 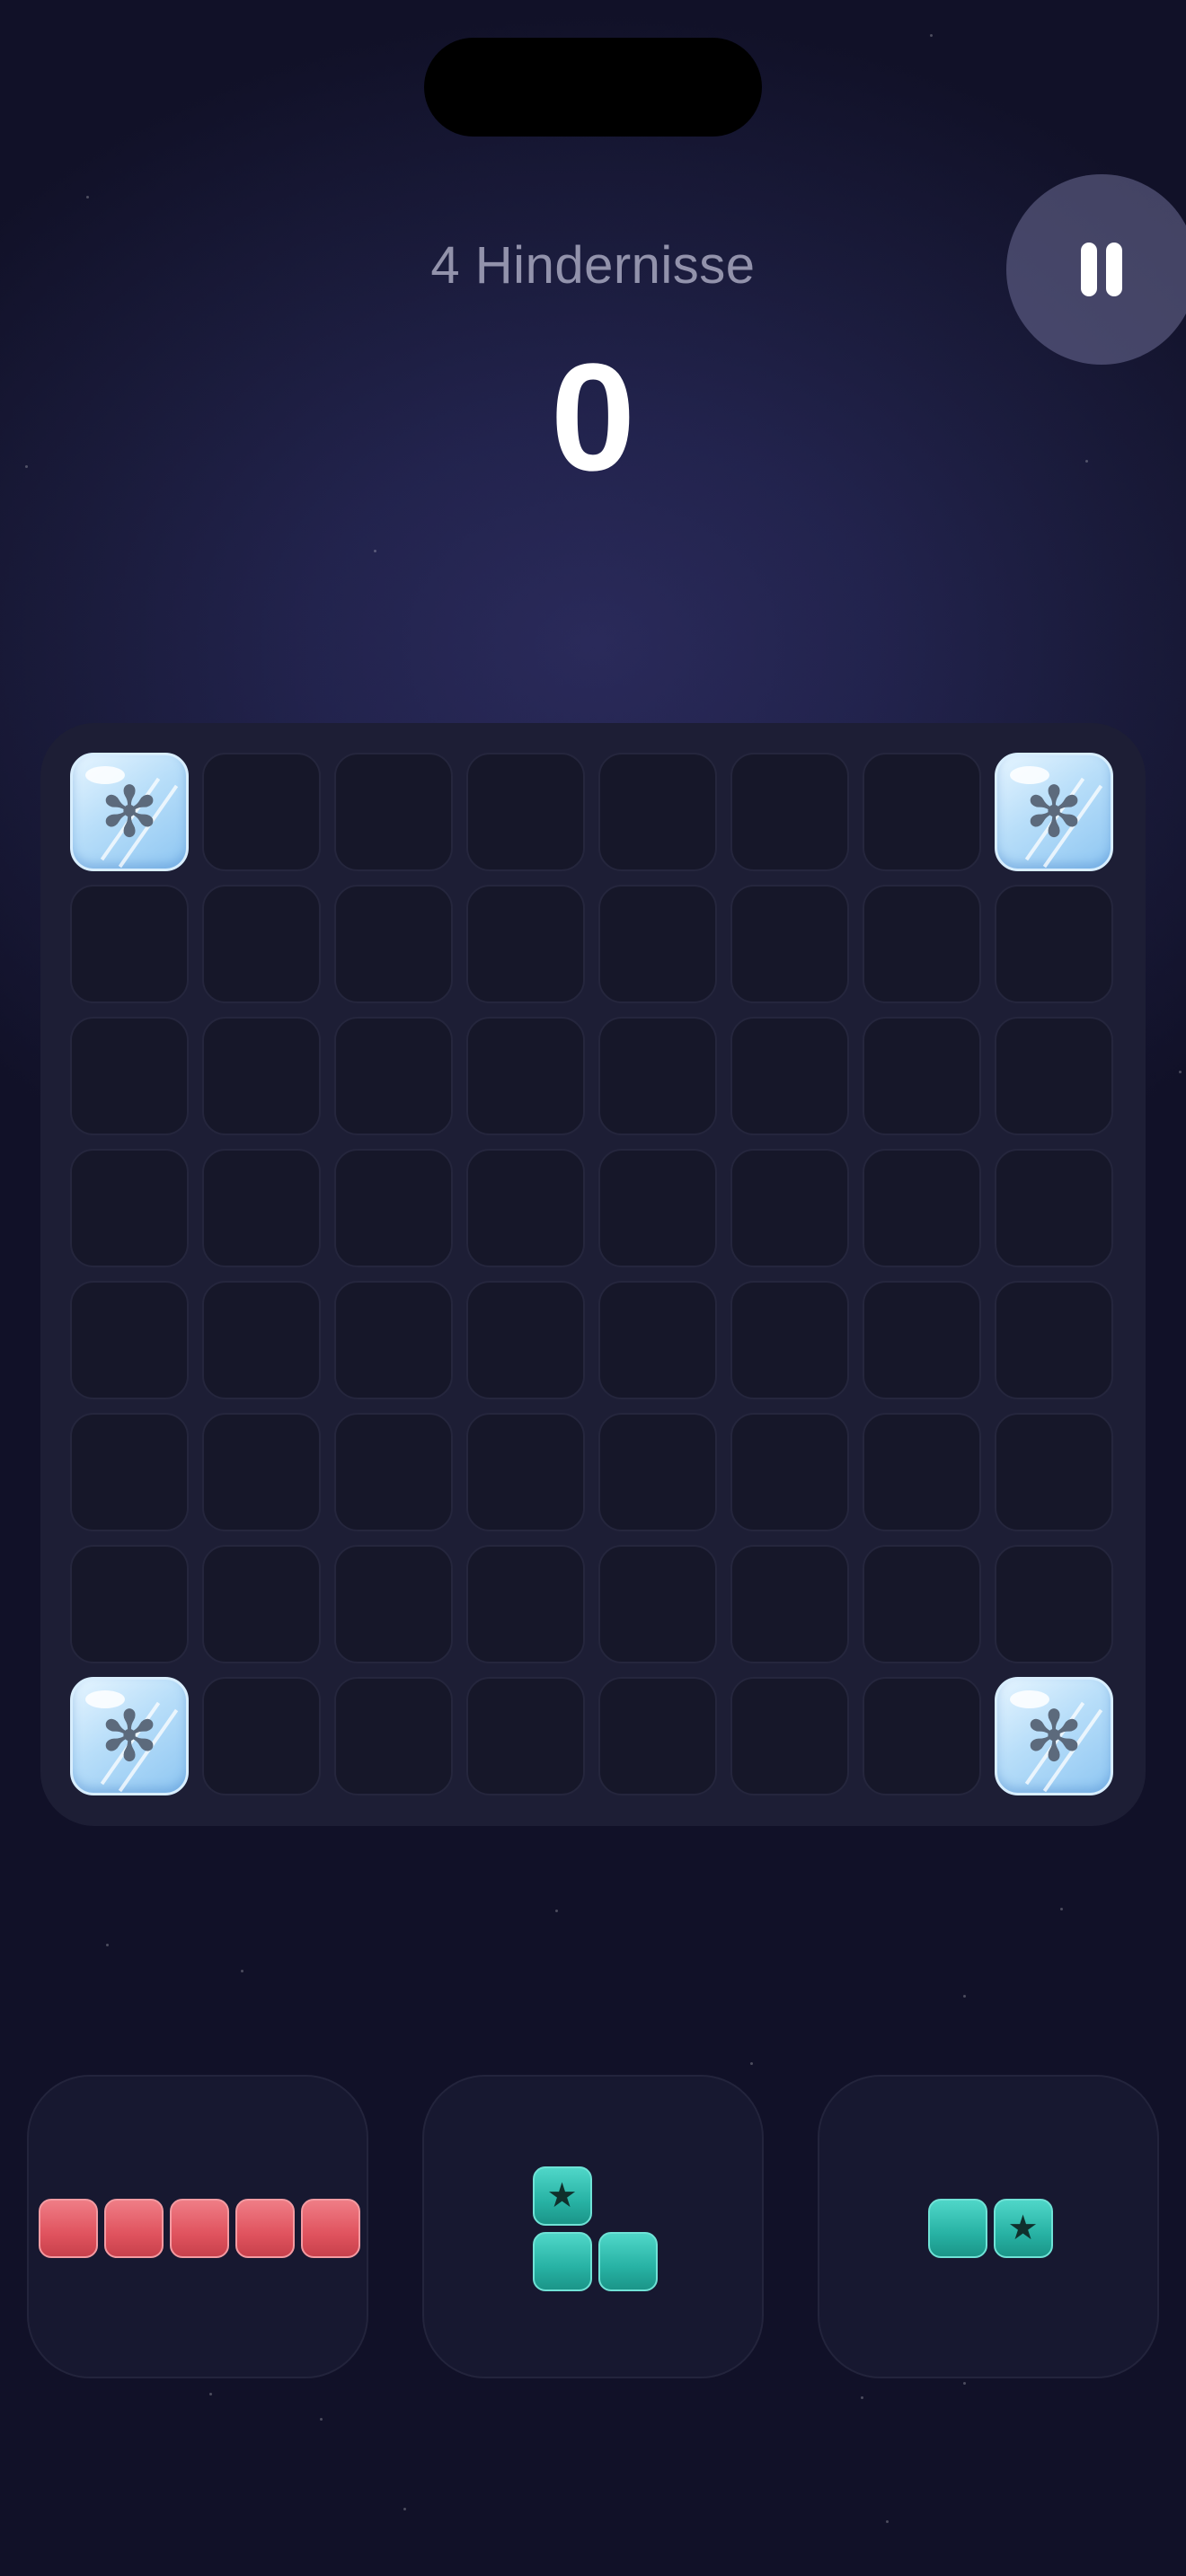 What do you see at coordinates (593, 2226) in the screenshot?
I see `piece-slot-2: ★` at bounding box center [593, 2226].